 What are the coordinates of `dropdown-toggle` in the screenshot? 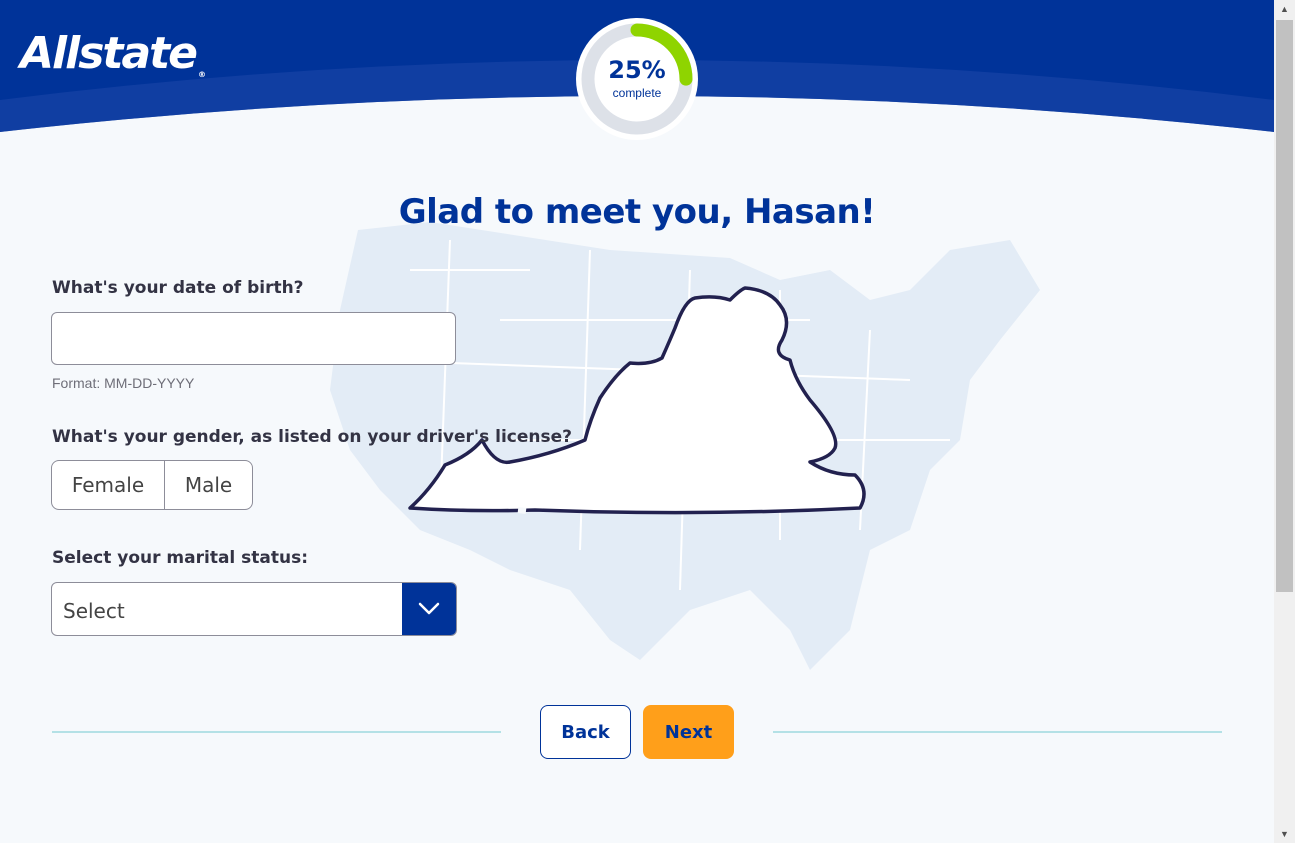 It's located at (429, 609).